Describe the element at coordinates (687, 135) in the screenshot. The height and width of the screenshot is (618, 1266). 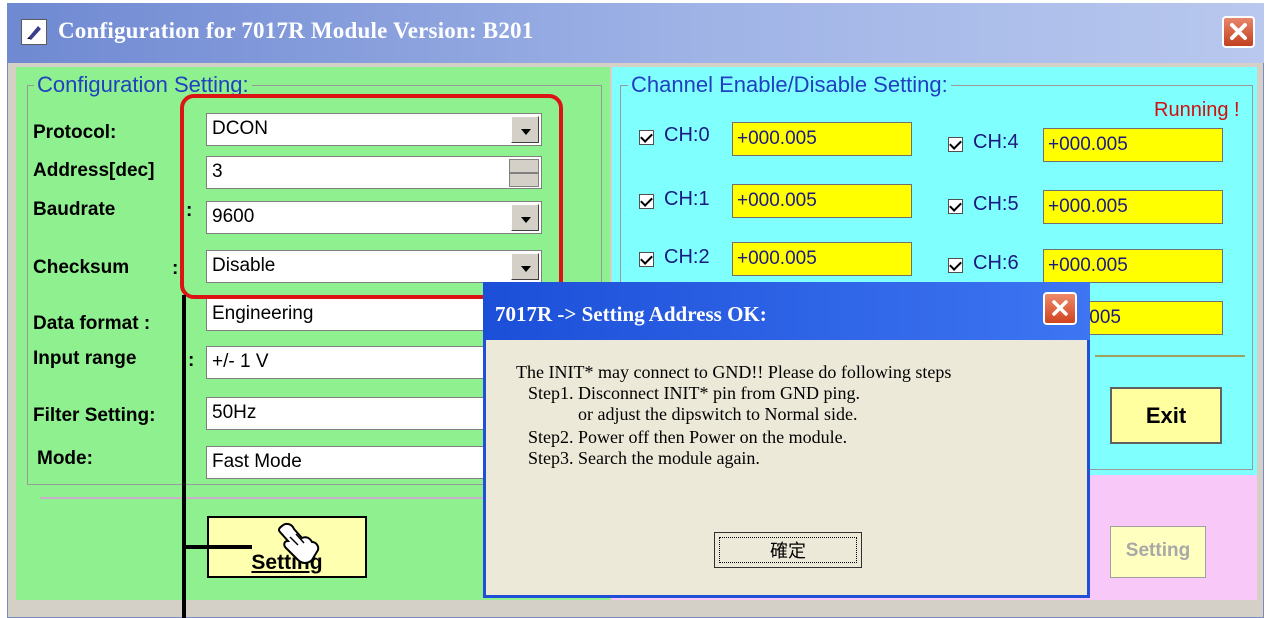
I see `ch0-label: CH:0` at that location.